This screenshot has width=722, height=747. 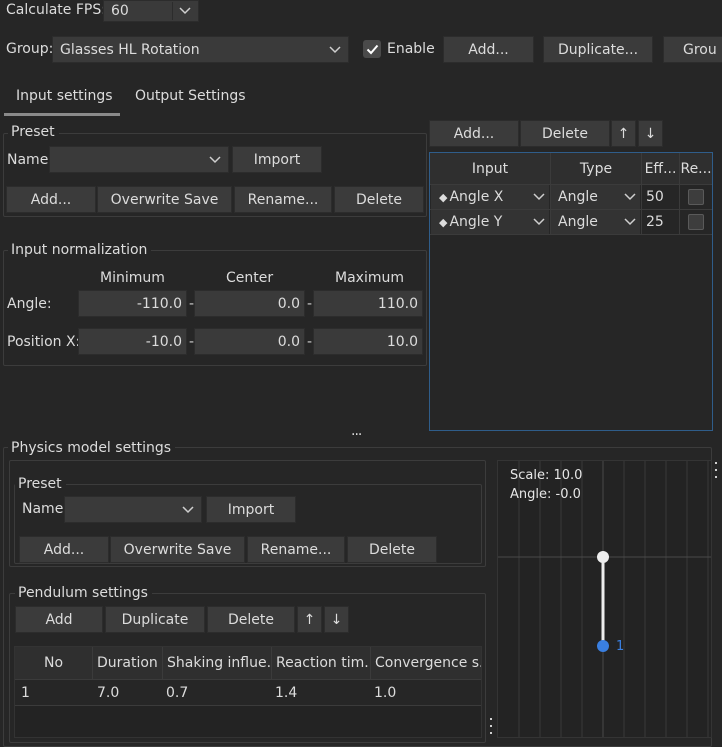 I want to click on enable-checkbox, so click(x=372, y=49).